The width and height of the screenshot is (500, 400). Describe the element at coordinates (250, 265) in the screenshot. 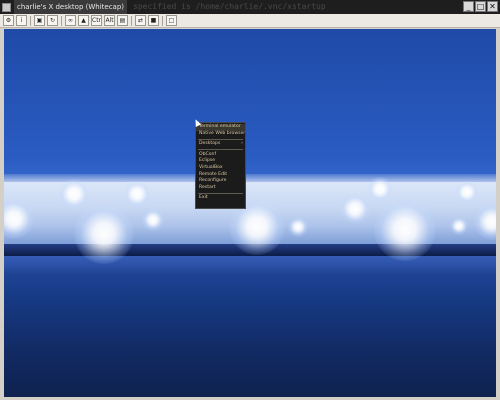

I see `wallpaper-shadow` at that location.